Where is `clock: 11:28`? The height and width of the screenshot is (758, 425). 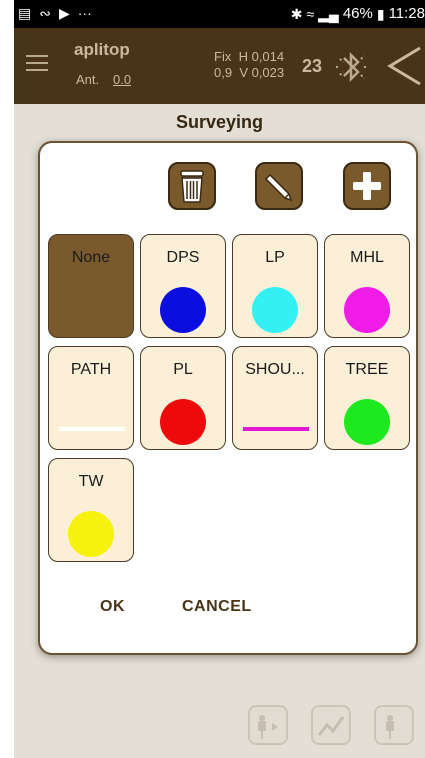 clock: 11:28 is located at coordinates (406, 13).